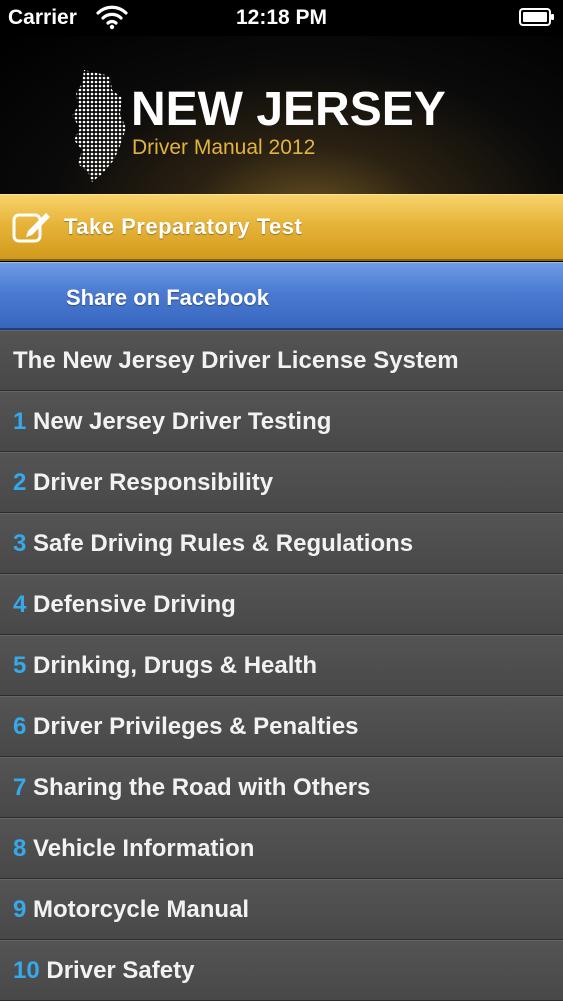  Describe the element at coordinates (99, 128) in the screenshot. I see `new-jersey-map-icon` at that location.